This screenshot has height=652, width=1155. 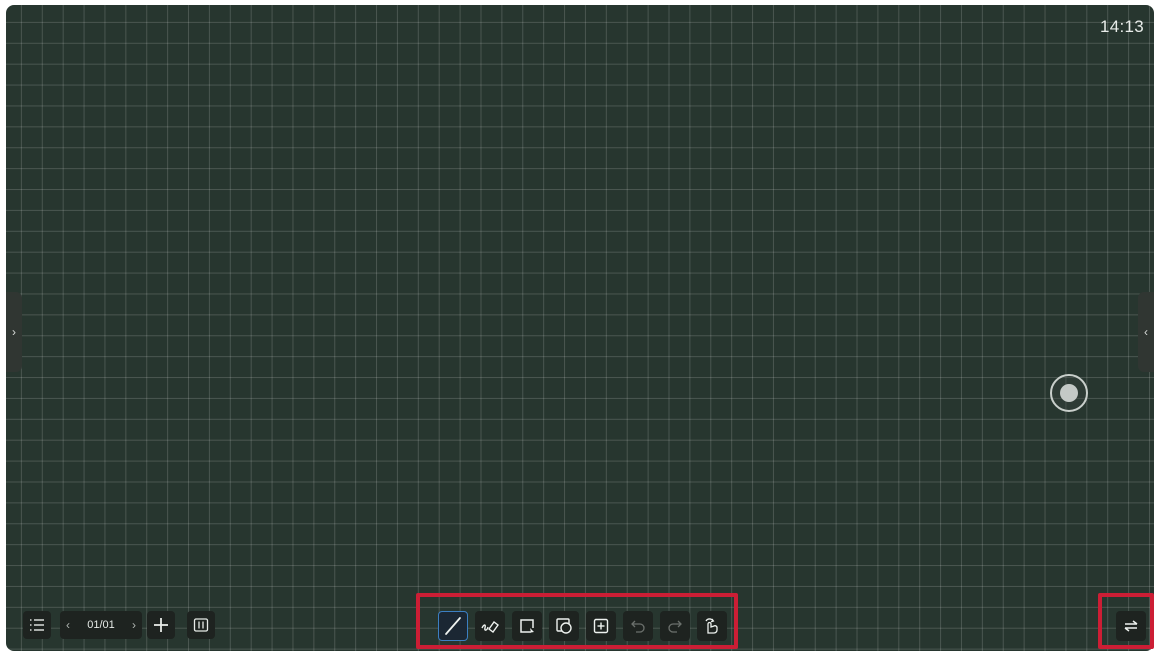 I want to click on redo-icon, so click(x=675, y=626).